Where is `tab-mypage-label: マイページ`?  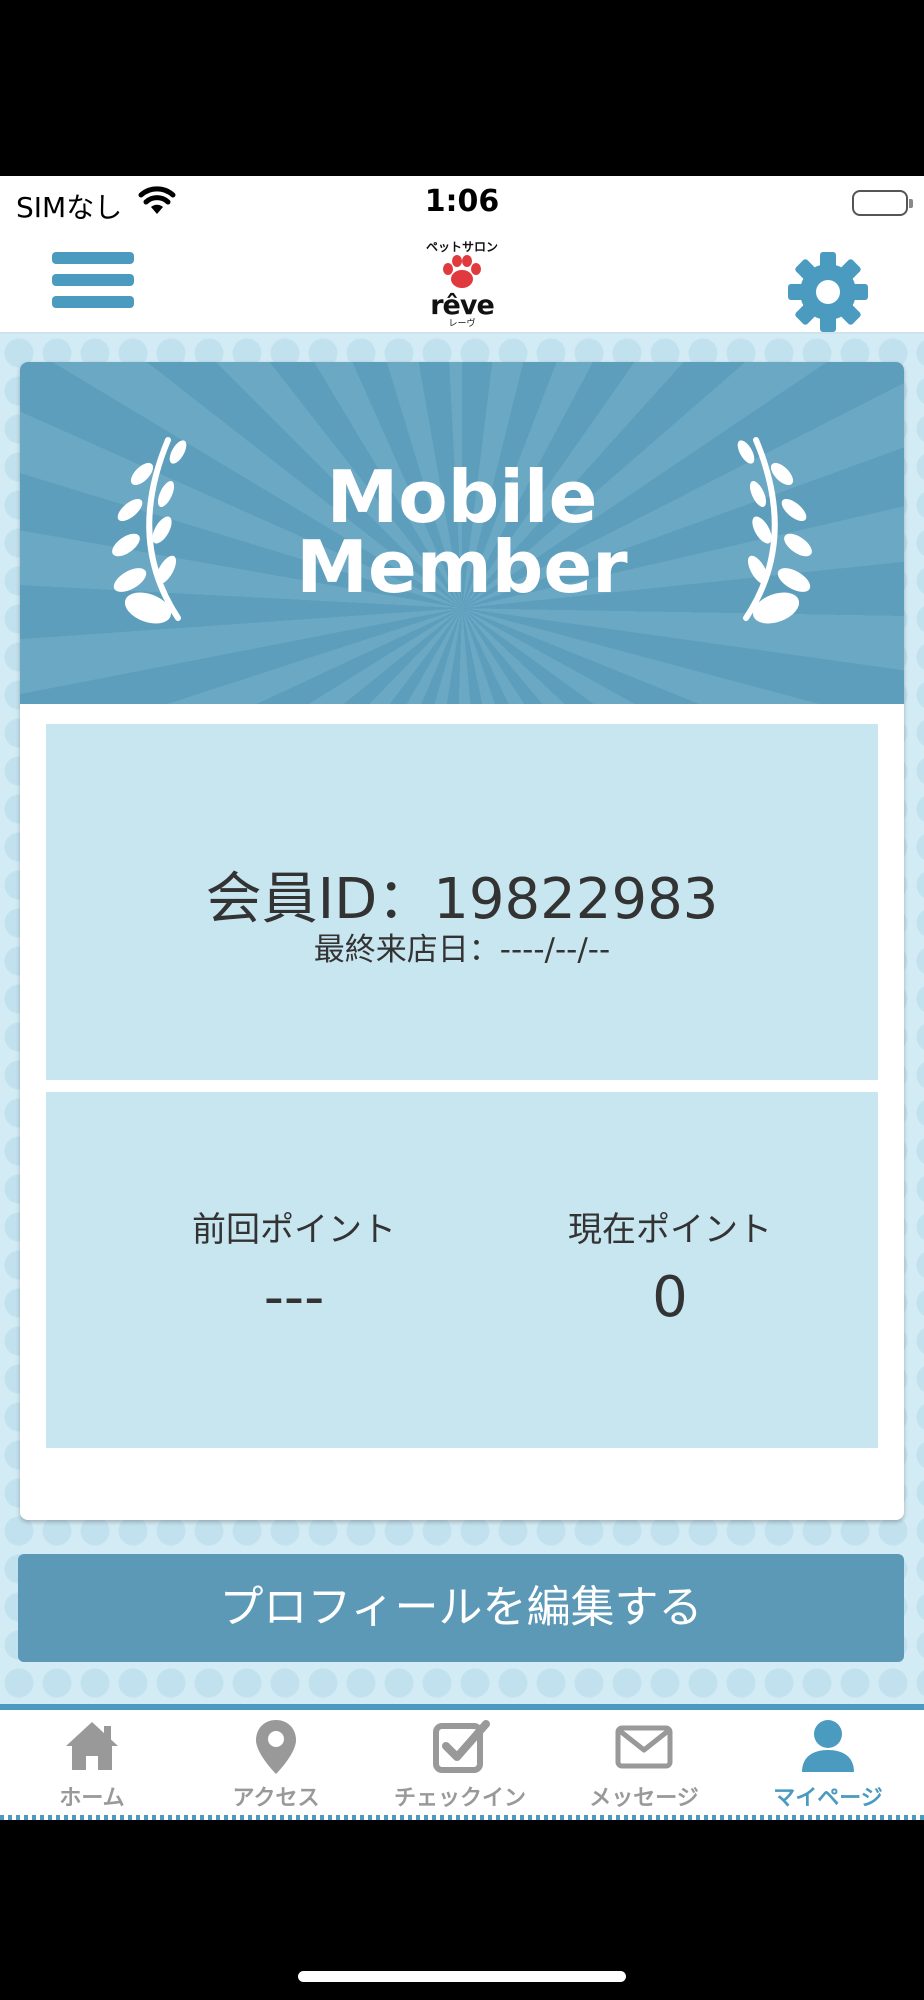
tab-mypage-label: マイページ is located at coordinates (828, 1798).